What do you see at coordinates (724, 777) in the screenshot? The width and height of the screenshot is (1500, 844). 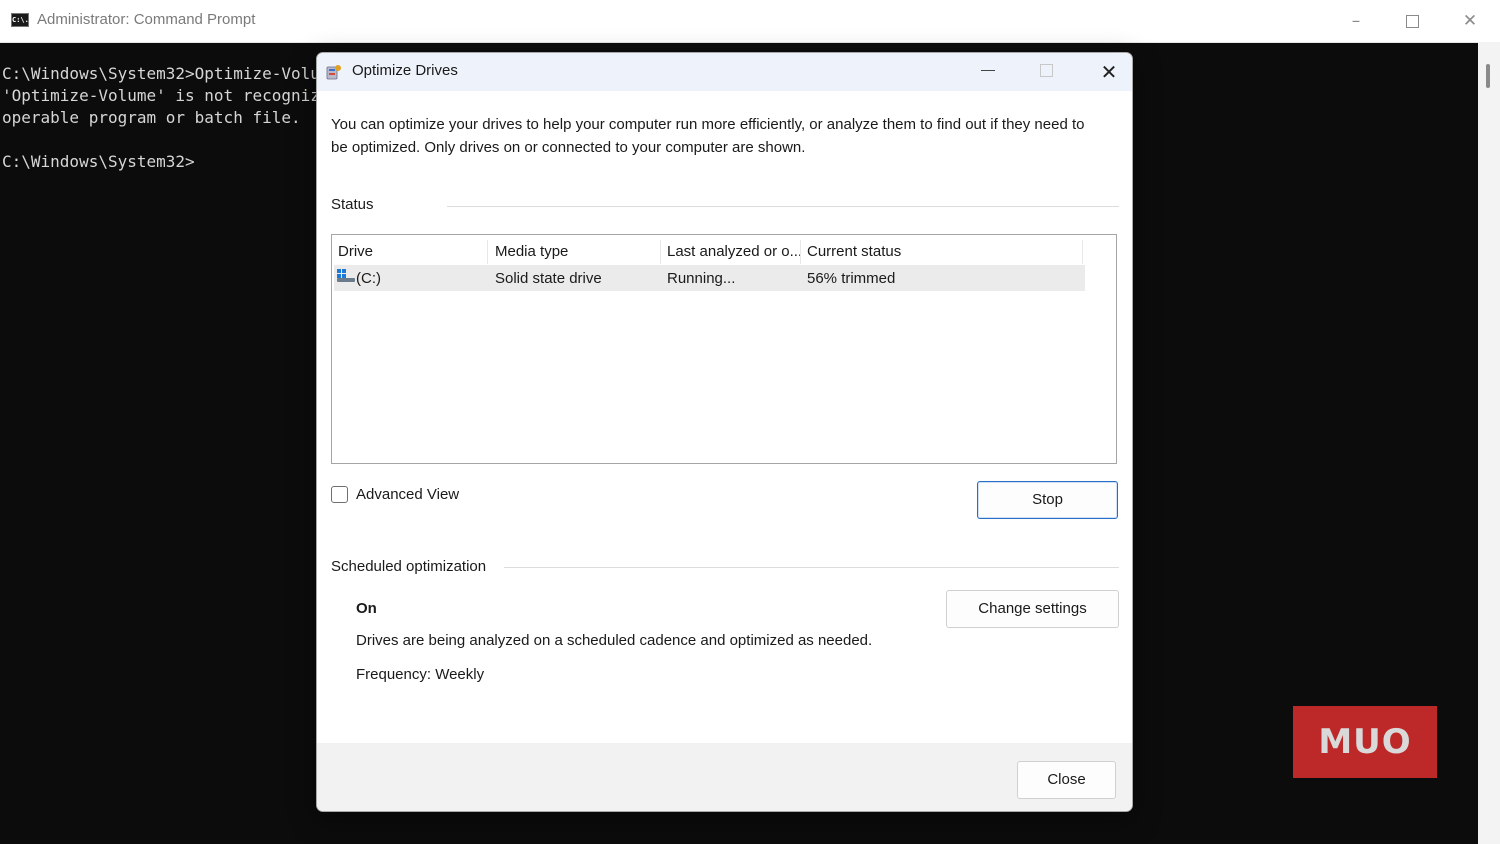 I see `dialog-footer` at bounding box center [724, 777].